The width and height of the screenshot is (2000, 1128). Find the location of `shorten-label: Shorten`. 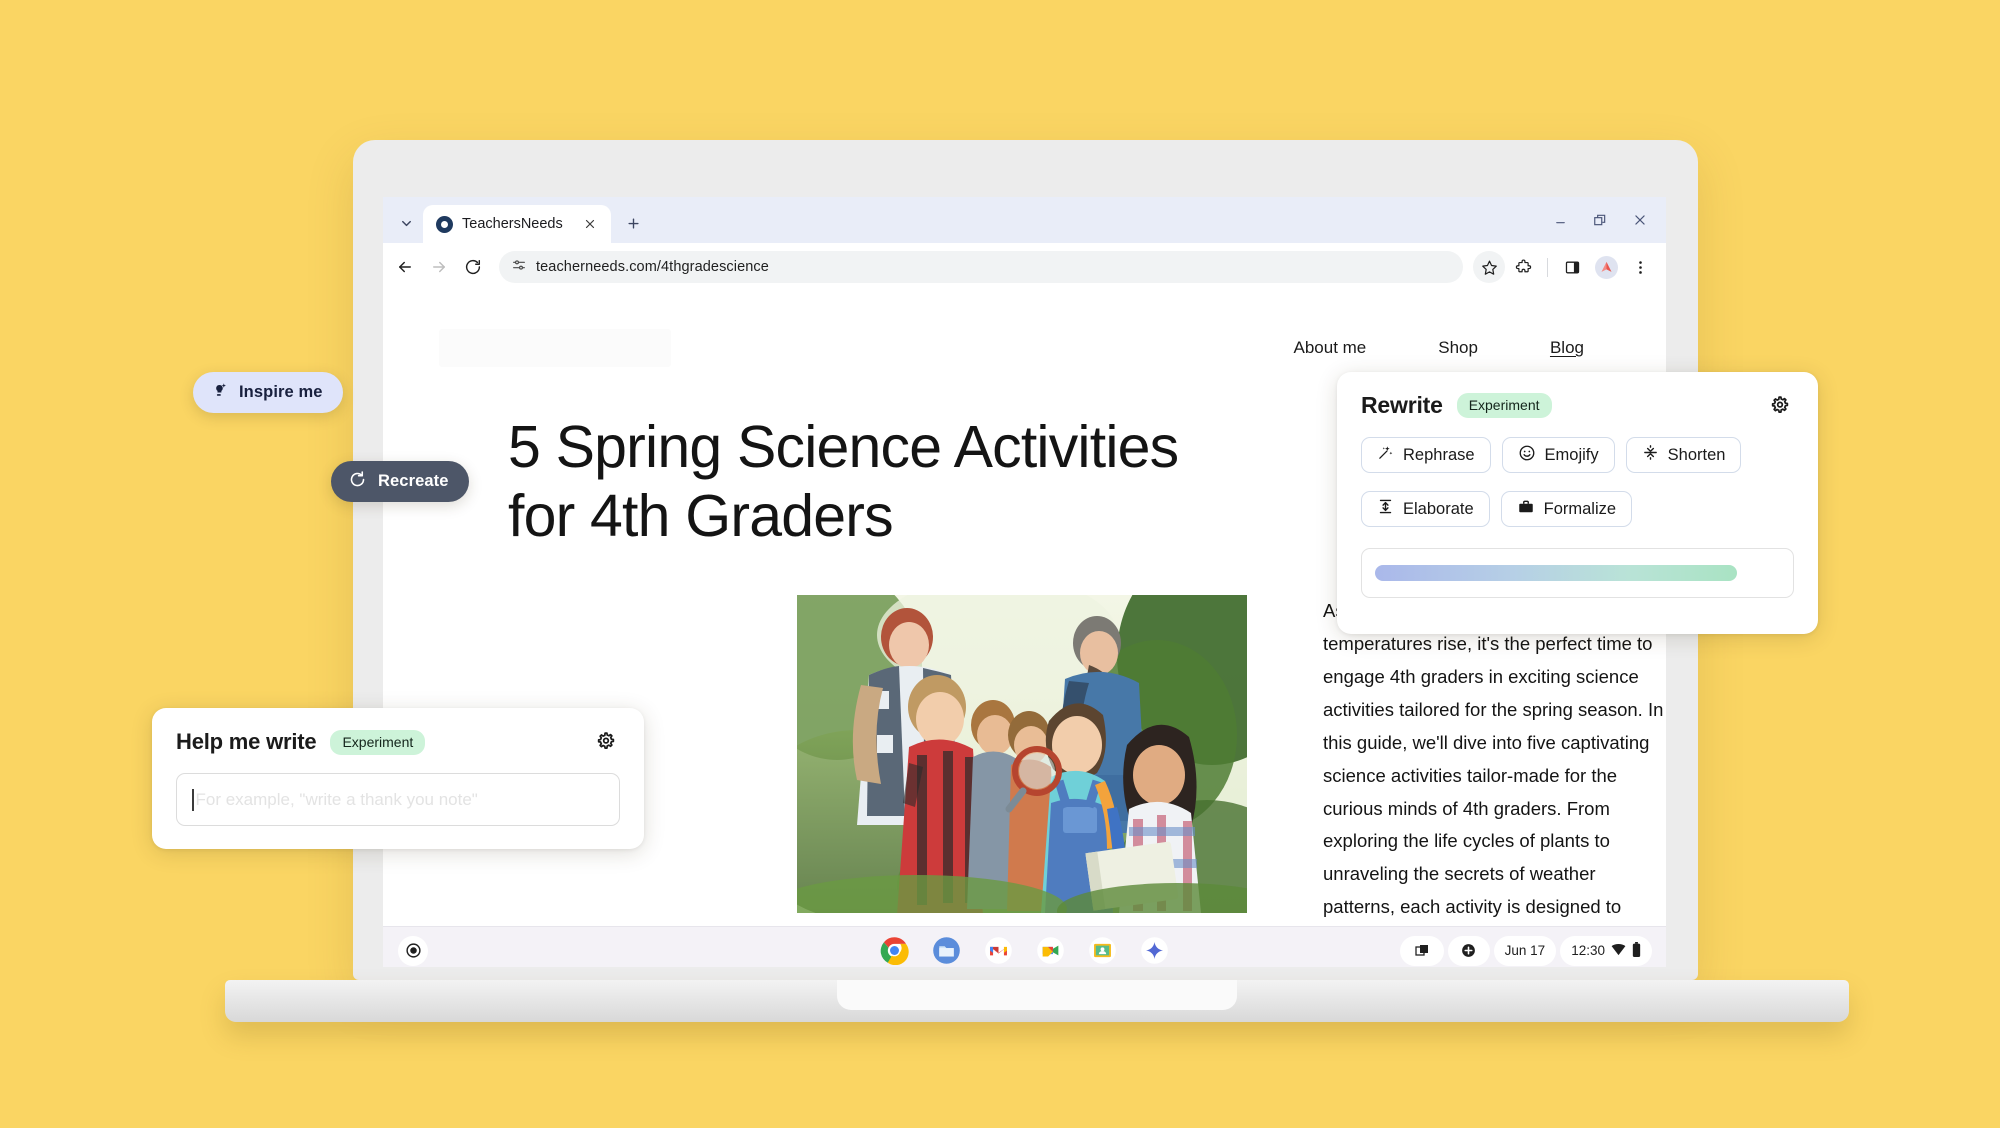

shorten-label: Shorten is located at coordinates (1696, 454).